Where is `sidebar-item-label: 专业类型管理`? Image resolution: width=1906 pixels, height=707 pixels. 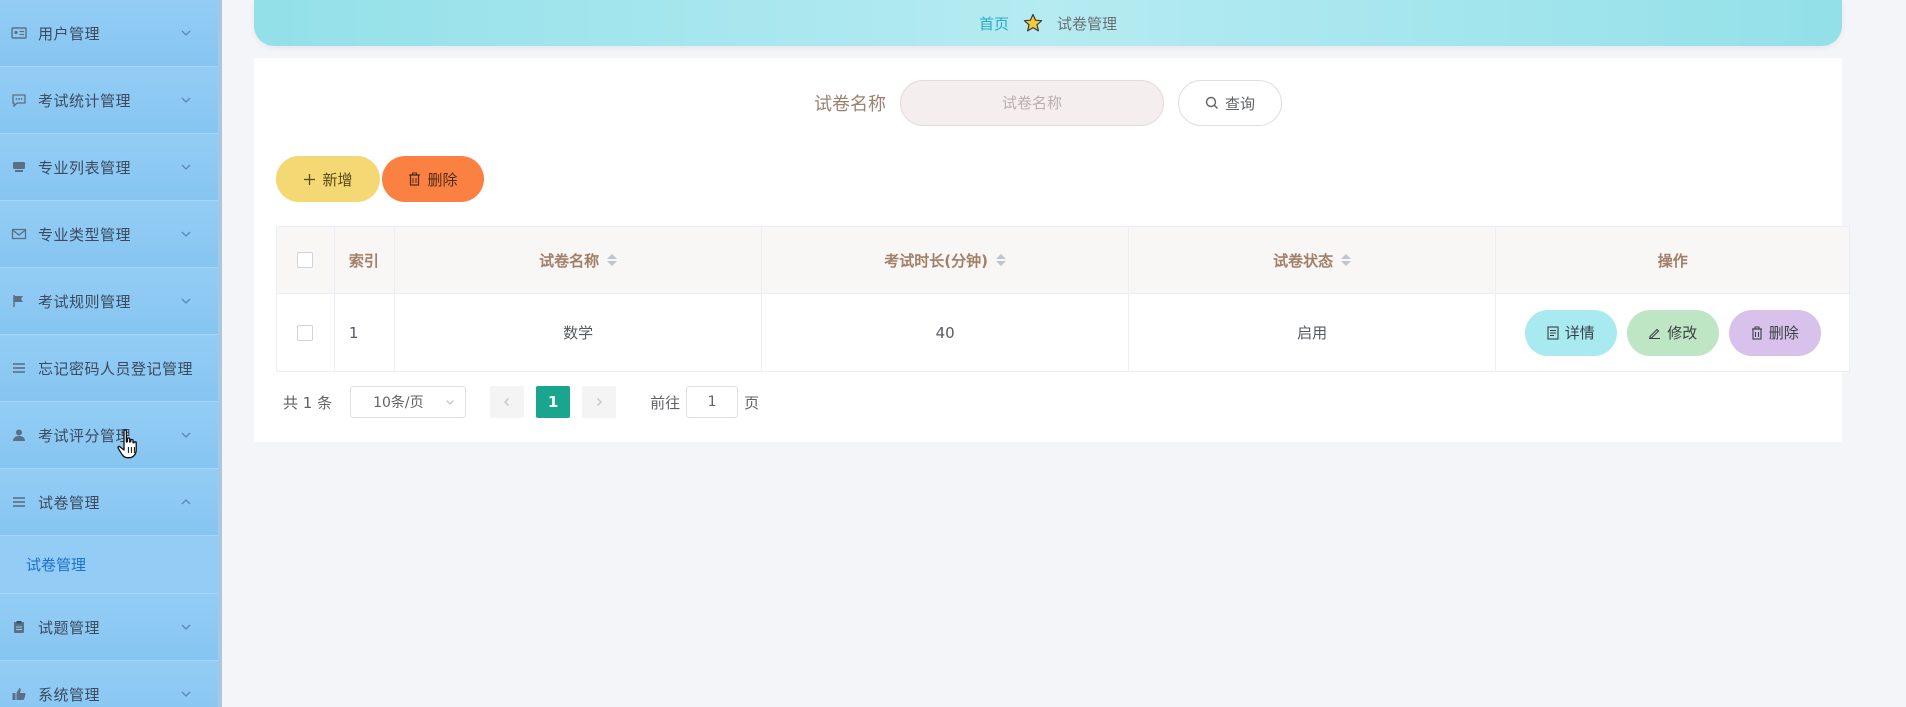 sidebar-item-label: 专业类型管理 is located at coordinates (85, 234).